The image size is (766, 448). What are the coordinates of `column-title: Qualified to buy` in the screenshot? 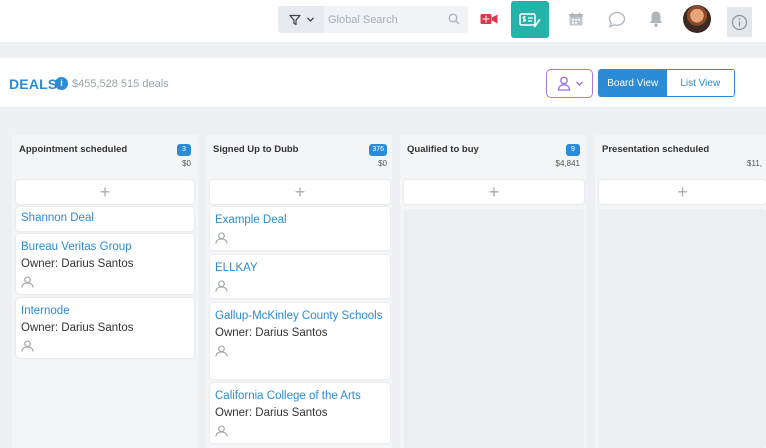 It's located at (443, 149).